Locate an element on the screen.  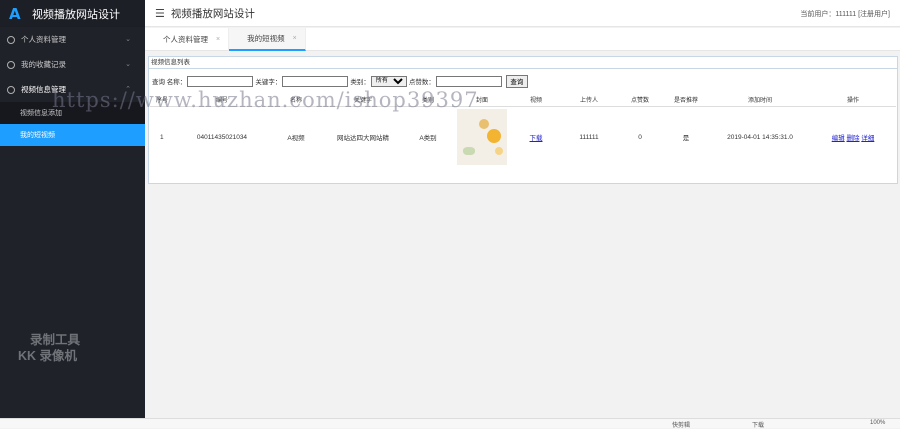
user-info: 当前用户：111111 [注册用户] is located at coordinates (845, 14).